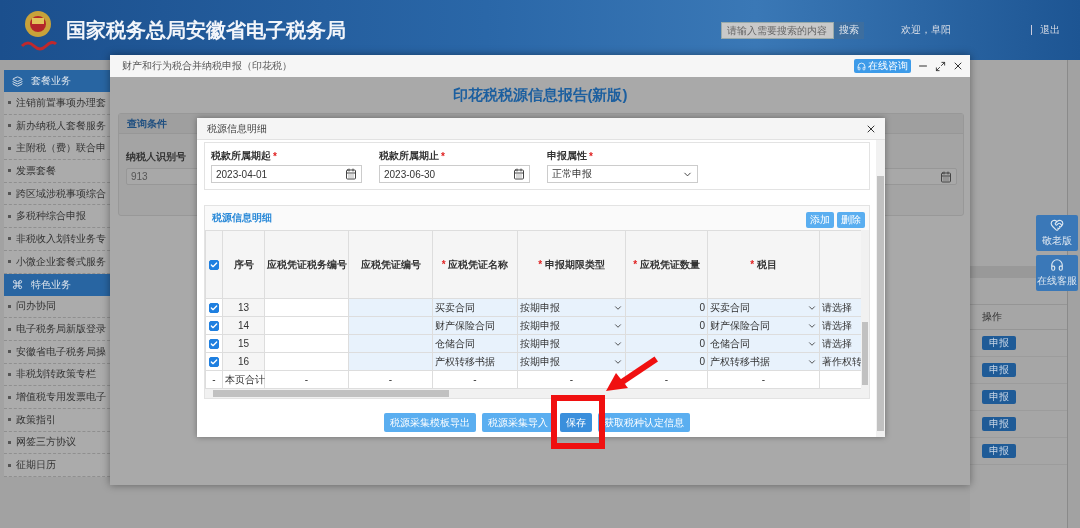  Describe the element at coordinates (570, 156) in the screenshot. I see `field-label: 申报属性 *` at that location.